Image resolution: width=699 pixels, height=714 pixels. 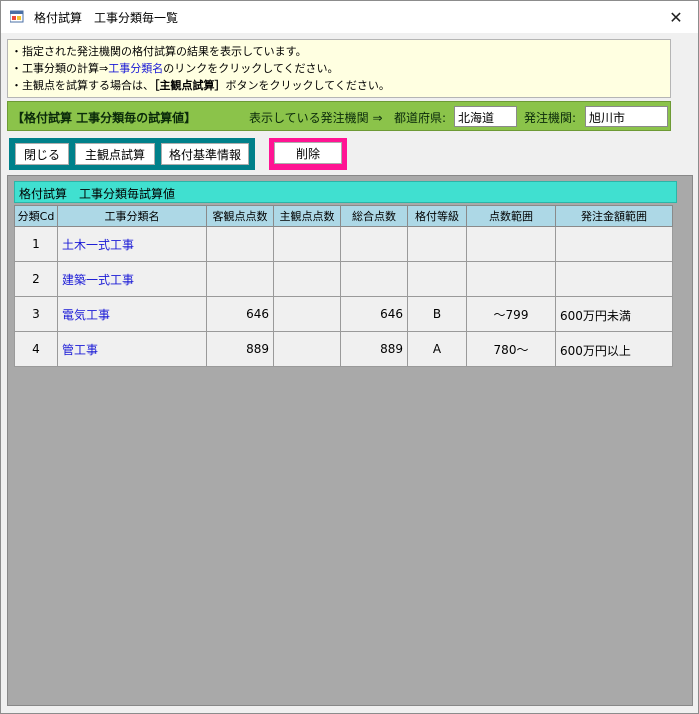 What do you see at coordinates (132, 216) in the screenshot?
I see `col-header-name: 工事分類名` at bounding box center [132, 216].